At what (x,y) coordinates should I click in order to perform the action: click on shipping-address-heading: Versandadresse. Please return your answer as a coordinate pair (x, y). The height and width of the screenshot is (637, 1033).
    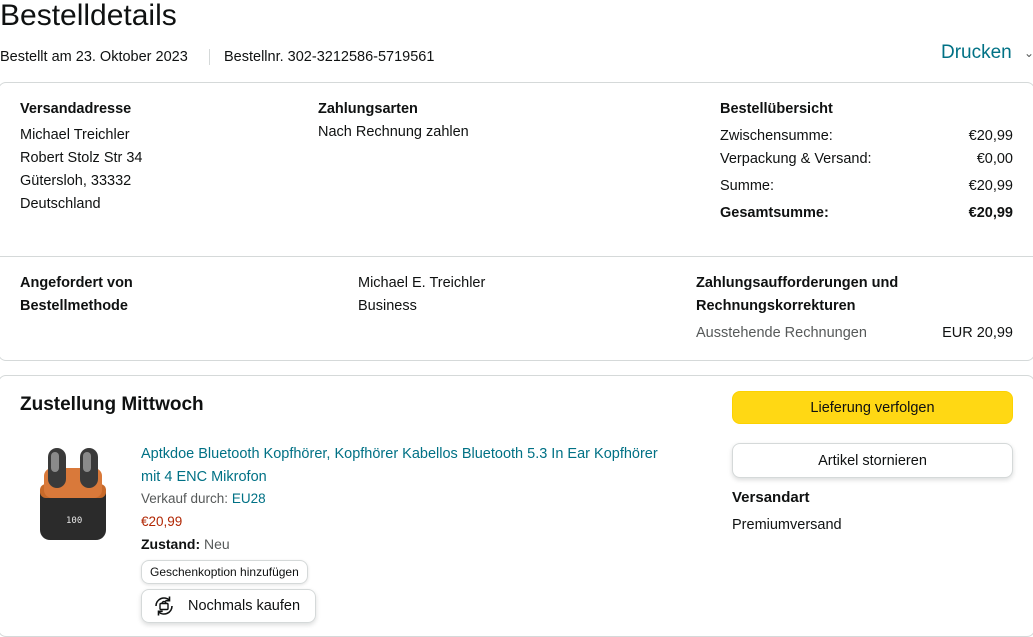
    Looking at the image, I should click on (76, 109).